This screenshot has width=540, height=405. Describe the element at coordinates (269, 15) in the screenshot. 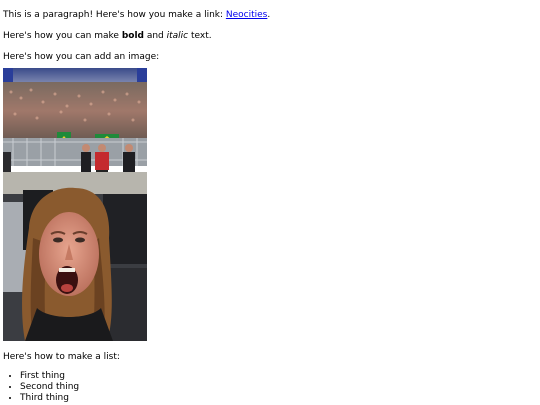

I see `intro-period: .` at that location.